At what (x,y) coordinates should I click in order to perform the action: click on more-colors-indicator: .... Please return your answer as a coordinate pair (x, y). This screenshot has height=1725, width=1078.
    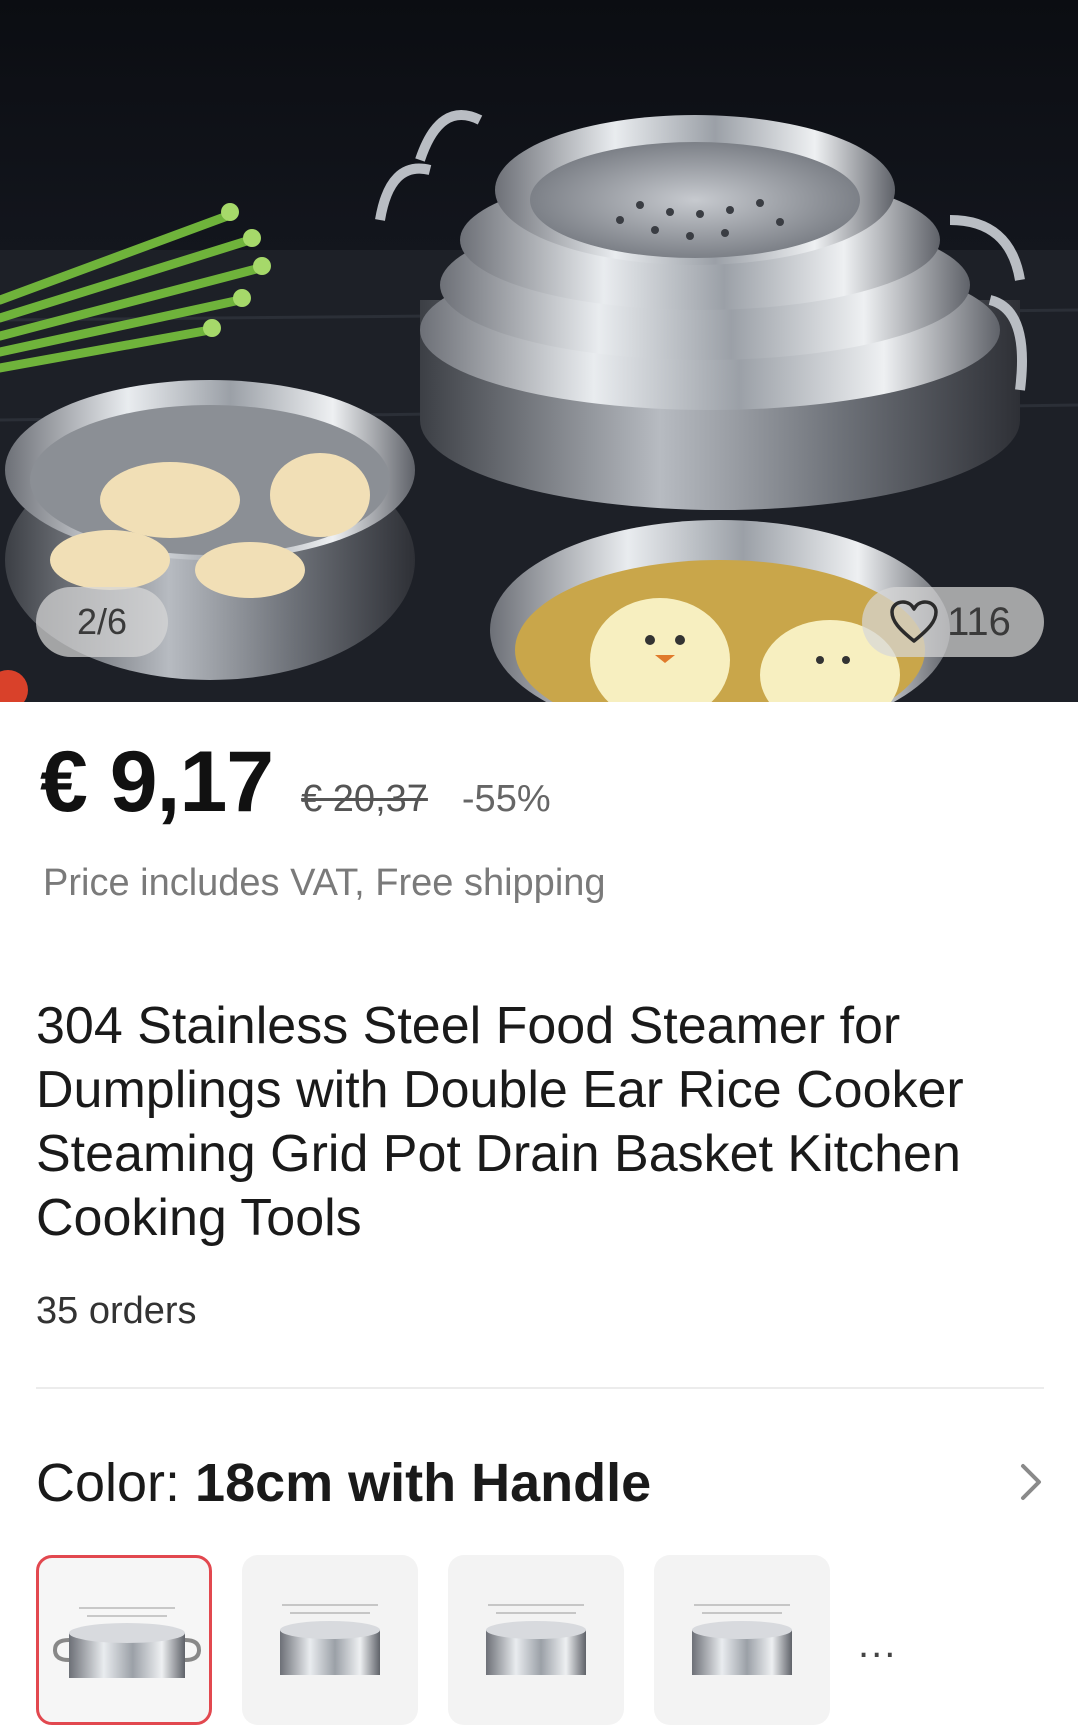
    Looking at the image, I should click on (877, 1644).